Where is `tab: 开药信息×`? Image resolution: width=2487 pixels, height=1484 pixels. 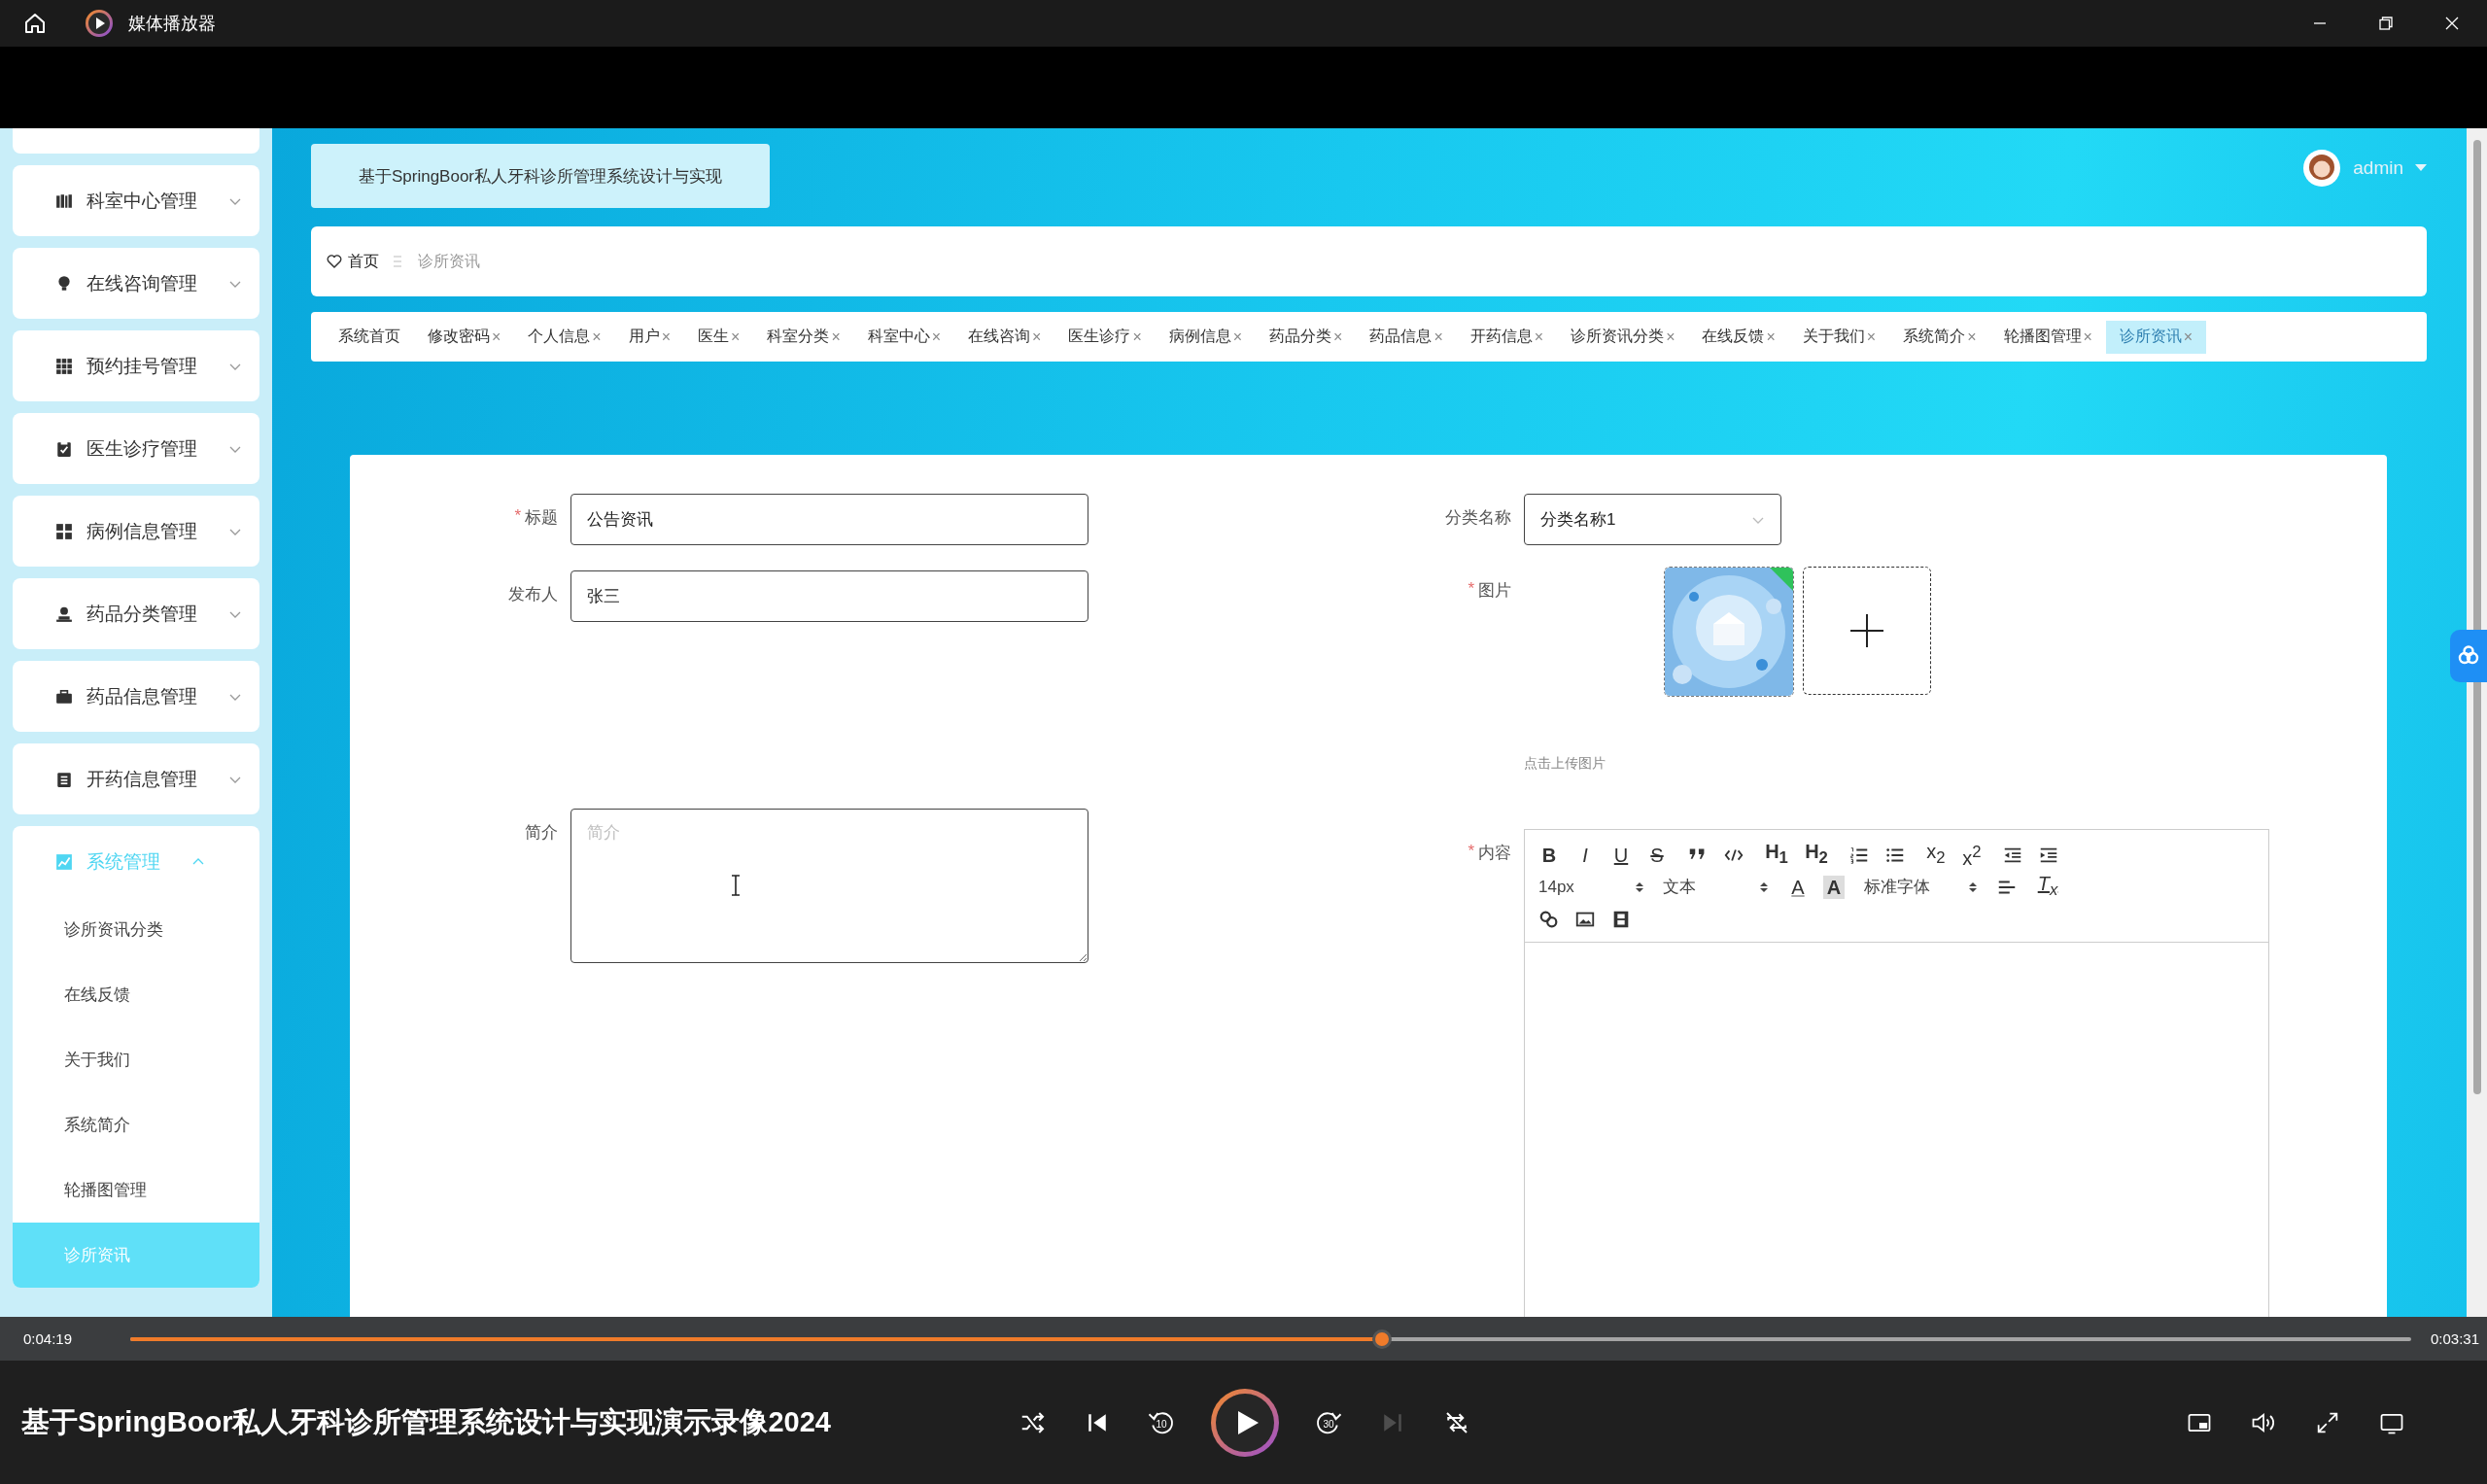
tab: 开药信息× is located at coordinates (1507, 337).